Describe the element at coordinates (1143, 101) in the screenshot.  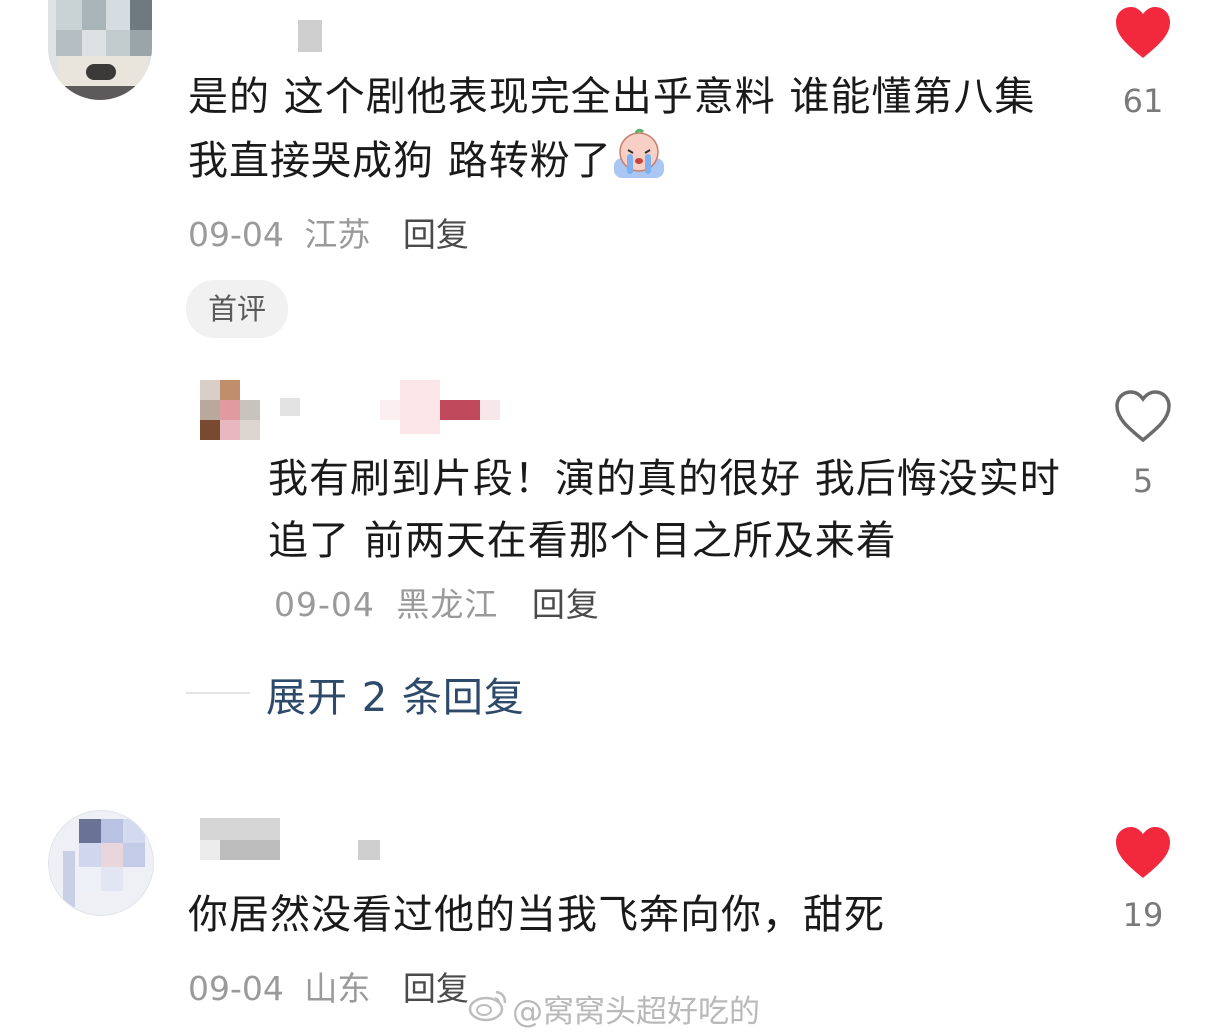
I see `like-count: 61` at that location.